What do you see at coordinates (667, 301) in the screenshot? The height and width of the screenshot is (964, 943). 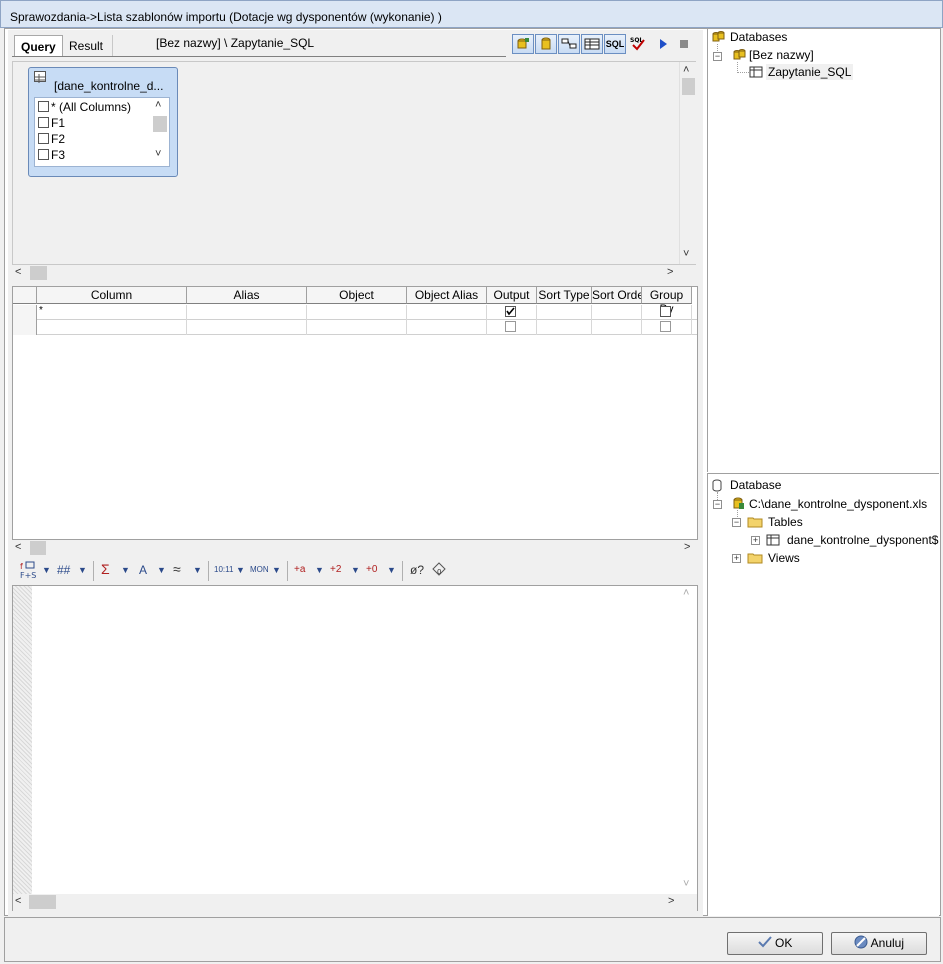 I see `grid-header-group-by: Group By` at bounding box center [667, 301].